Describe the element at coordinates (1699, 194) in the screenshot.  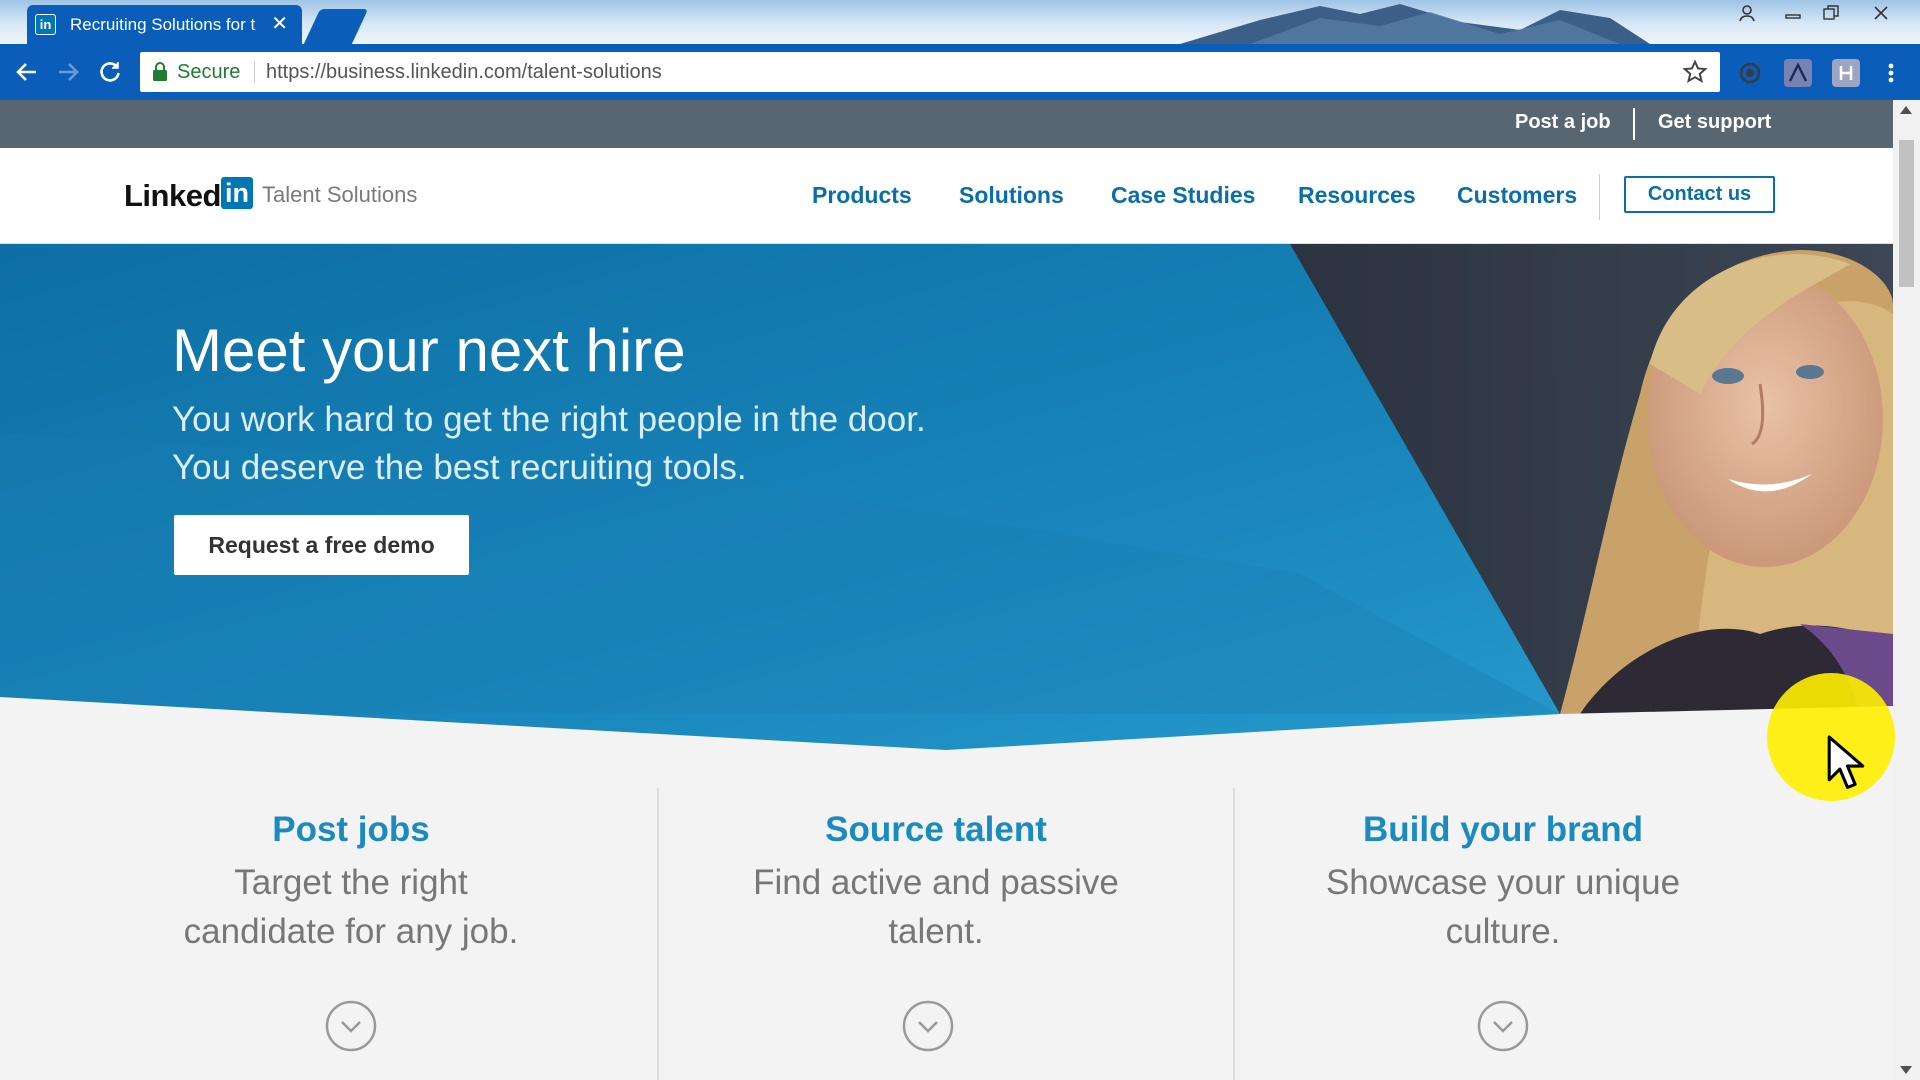
I see `contact-us-button: Contact us` at that location.